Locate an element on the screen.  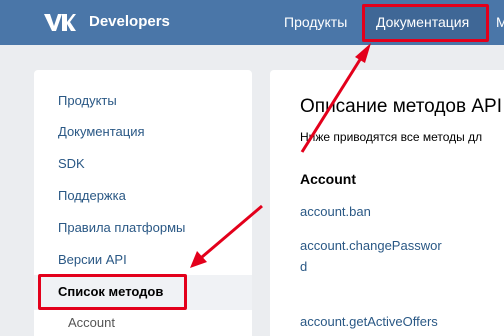
vk-logo-icon is located at coordinates (59, 22).